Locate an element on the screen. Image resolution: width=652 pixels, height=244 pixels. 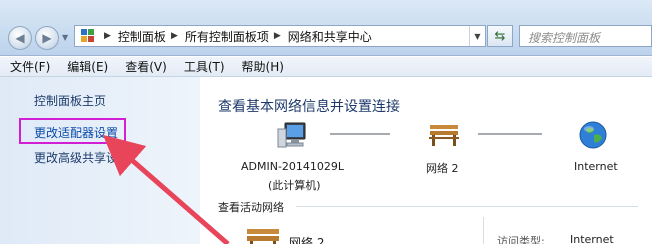
pointer-arrow-icon is located at coordinates (166, 189).